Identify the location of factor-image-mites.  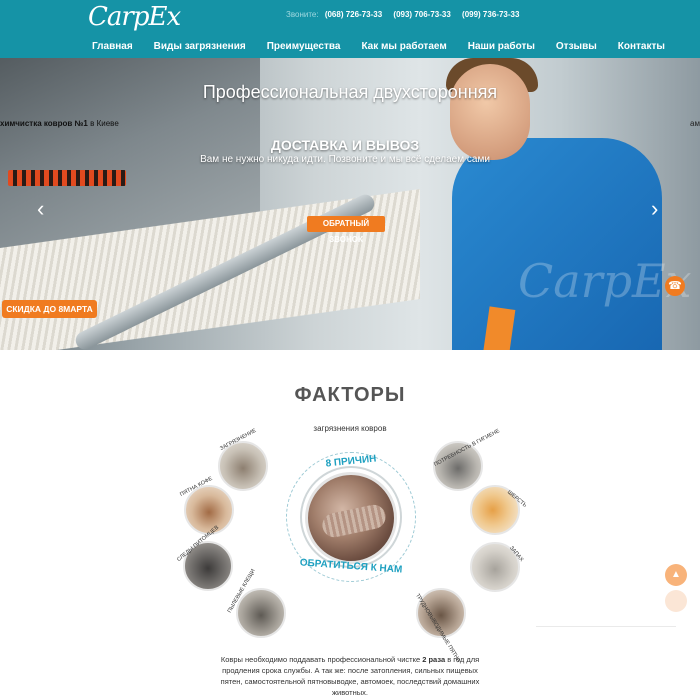
(261, 613).